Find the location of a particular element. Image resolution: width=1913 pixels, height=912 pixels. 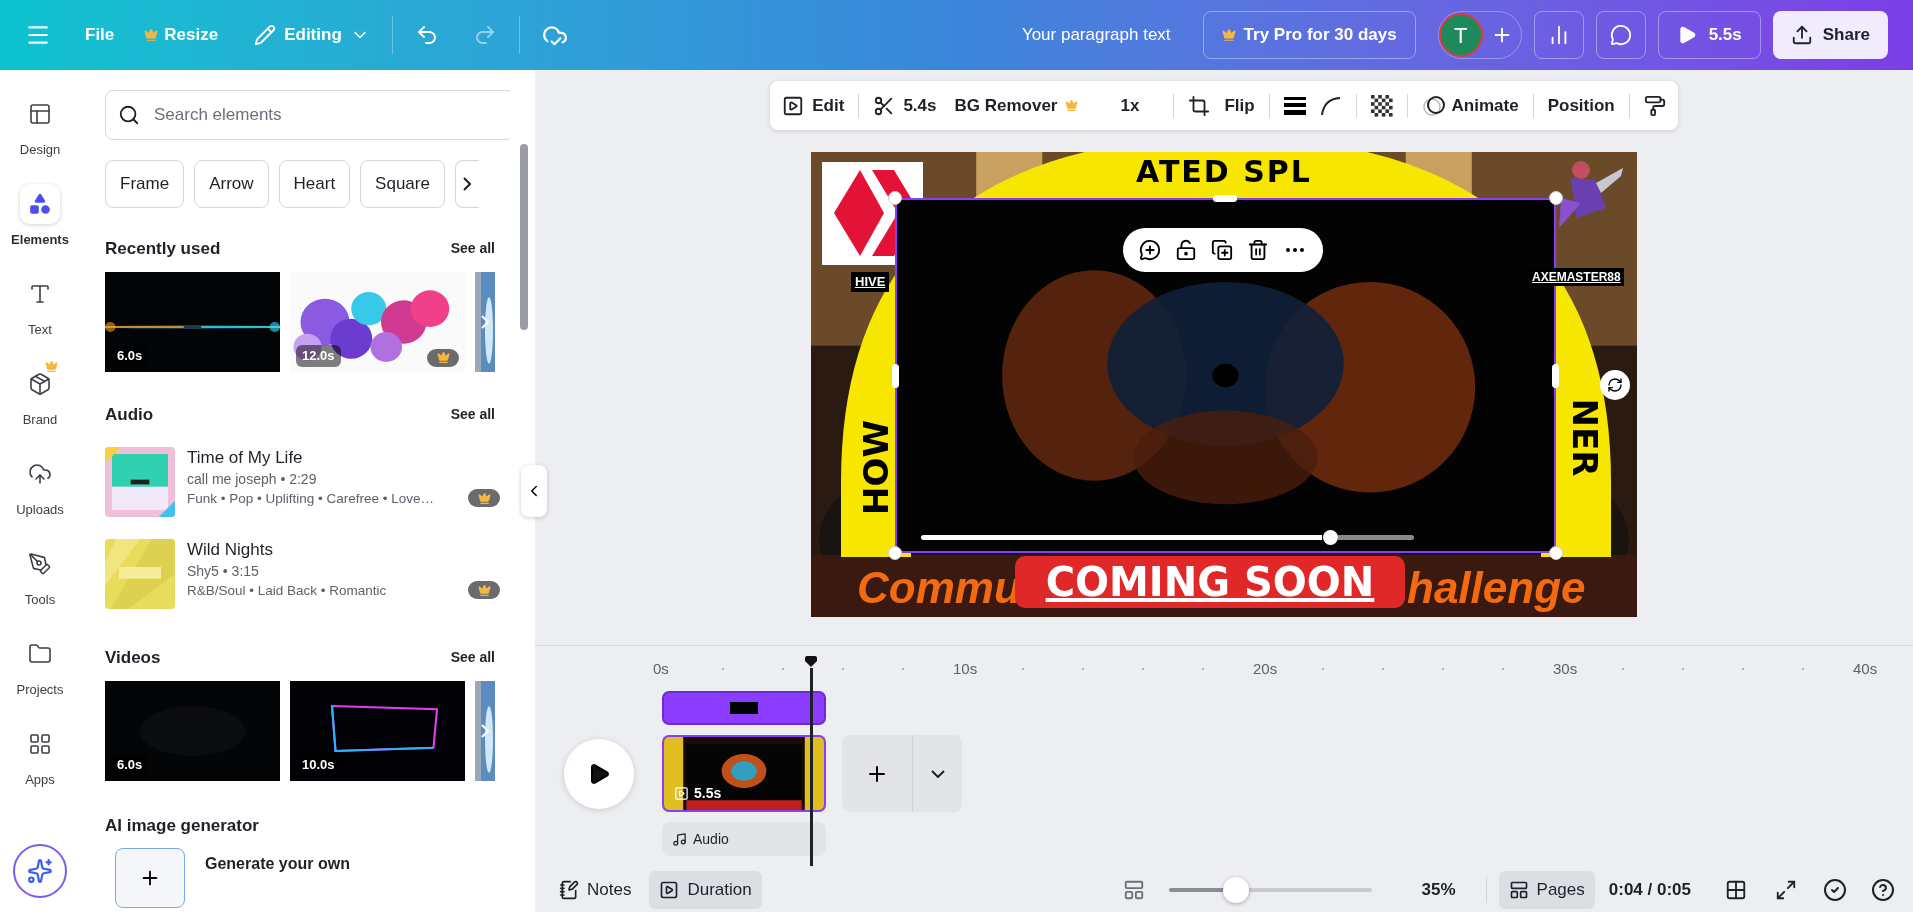

audio-track: Wild Nights Shy5 • 3:15 R&B/Soul • Laid Back • Romantic is located at coordinates (302, 574).